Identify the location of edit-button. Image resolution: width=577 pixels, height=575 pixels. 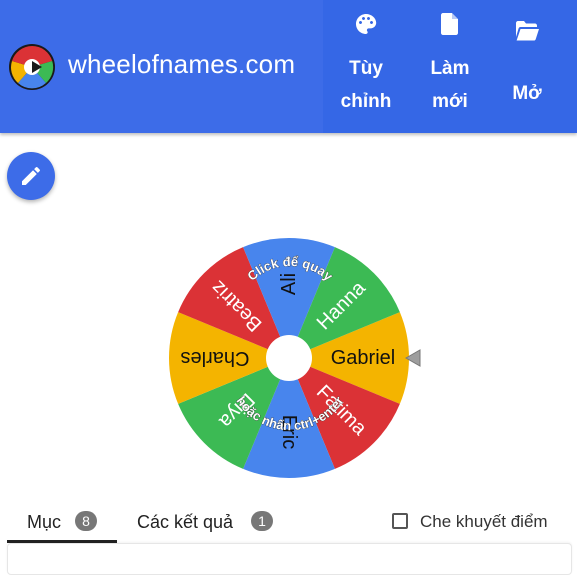
(31, 176).